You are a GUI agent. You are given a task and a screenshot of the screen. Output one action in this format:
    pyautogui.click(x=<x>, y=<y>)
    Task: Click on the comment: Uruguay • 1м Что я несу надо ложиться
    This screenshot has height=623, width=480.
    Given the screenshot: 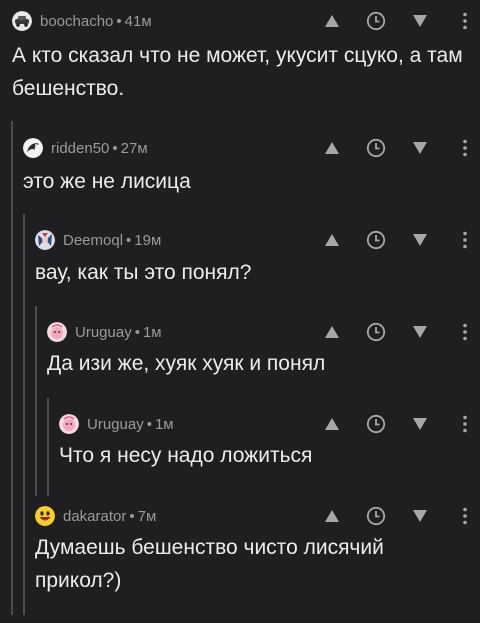 What is the action you would take?
    pyautogui.click(x=269, y=444)
    